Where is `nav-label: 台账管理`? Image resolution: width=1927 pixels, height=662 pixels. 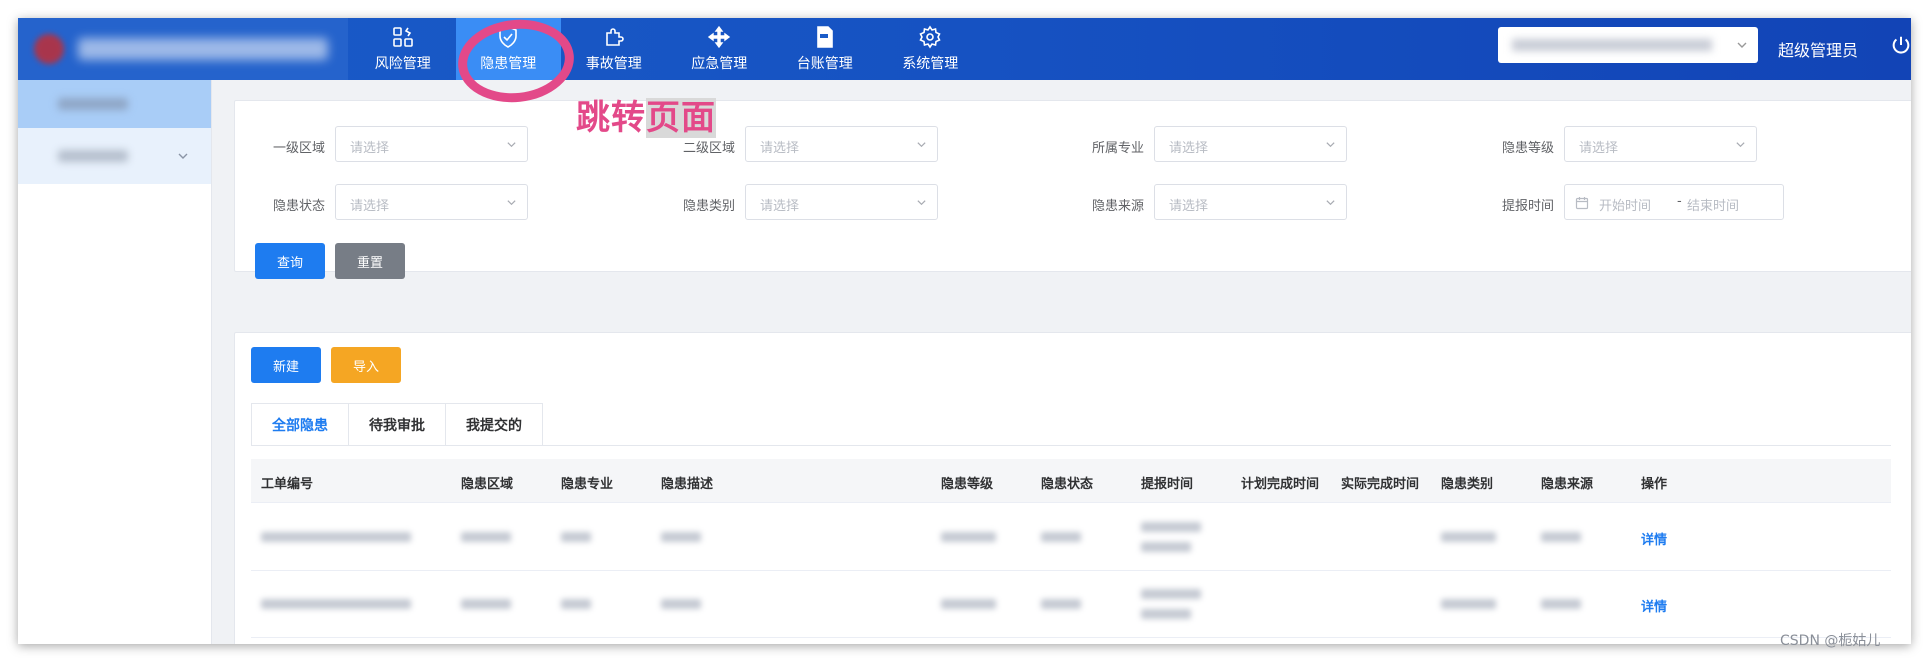 nav-label: 台账管理 is located at coordinates (824, 64).